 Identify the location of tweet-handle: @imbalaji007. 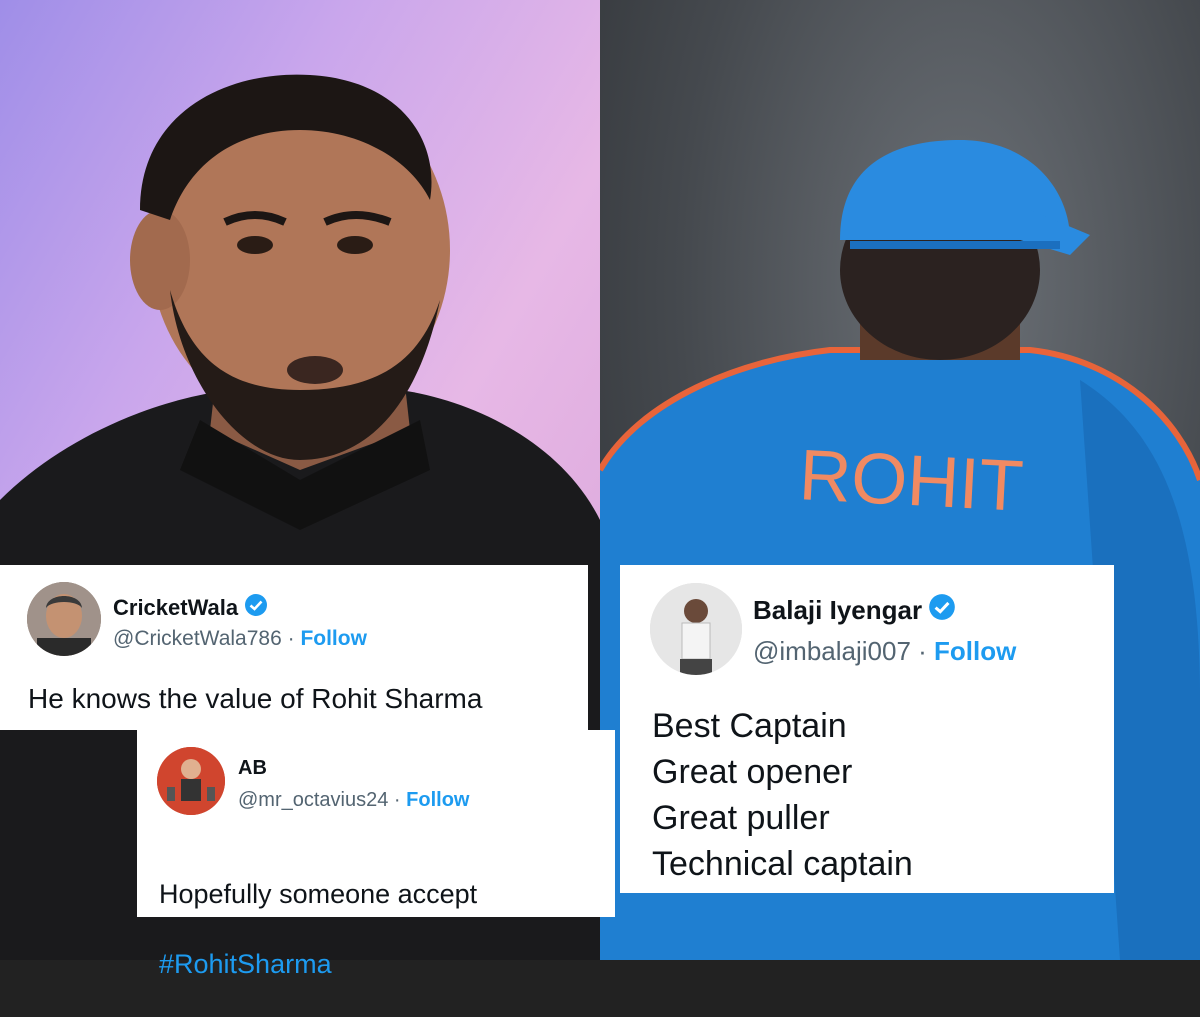
(832, 651).